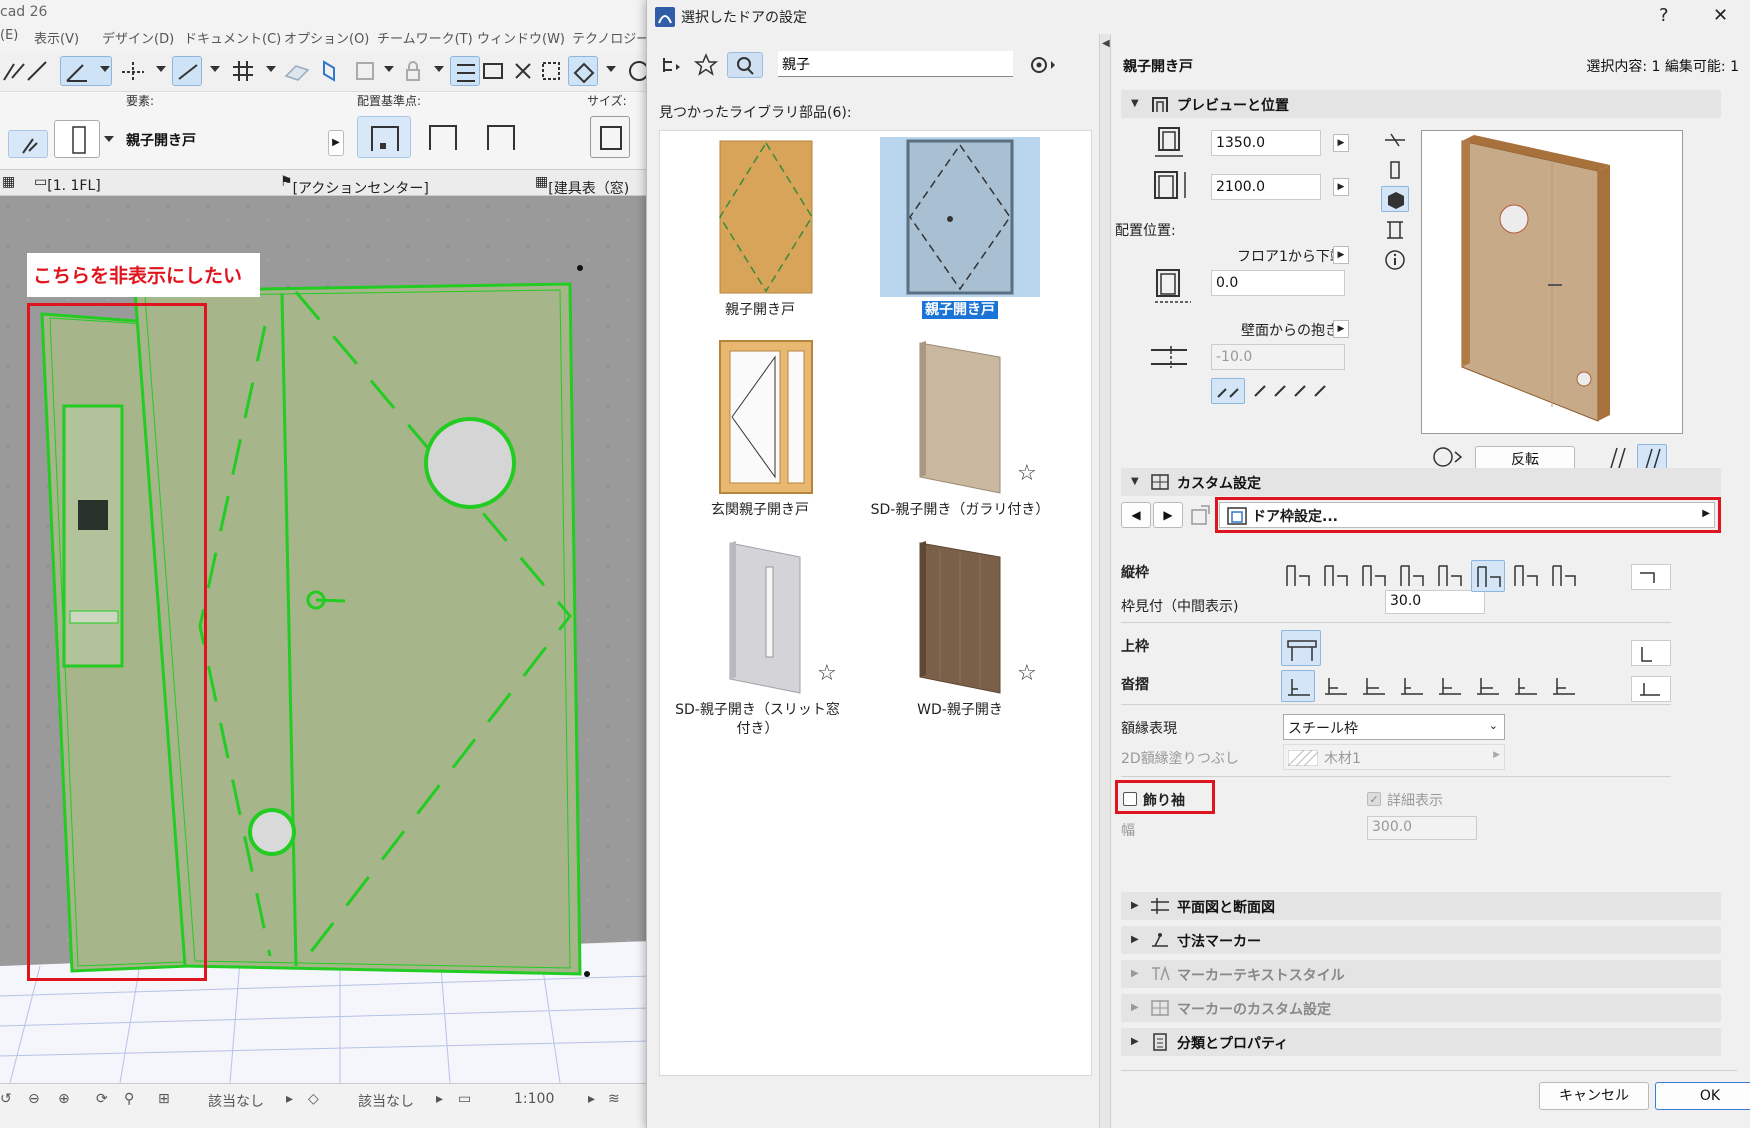 Image resolution: width=1750 pixels, height=1128 pixels. I want to click on wall-reveal-field: -10.0, so click(1278, 357).